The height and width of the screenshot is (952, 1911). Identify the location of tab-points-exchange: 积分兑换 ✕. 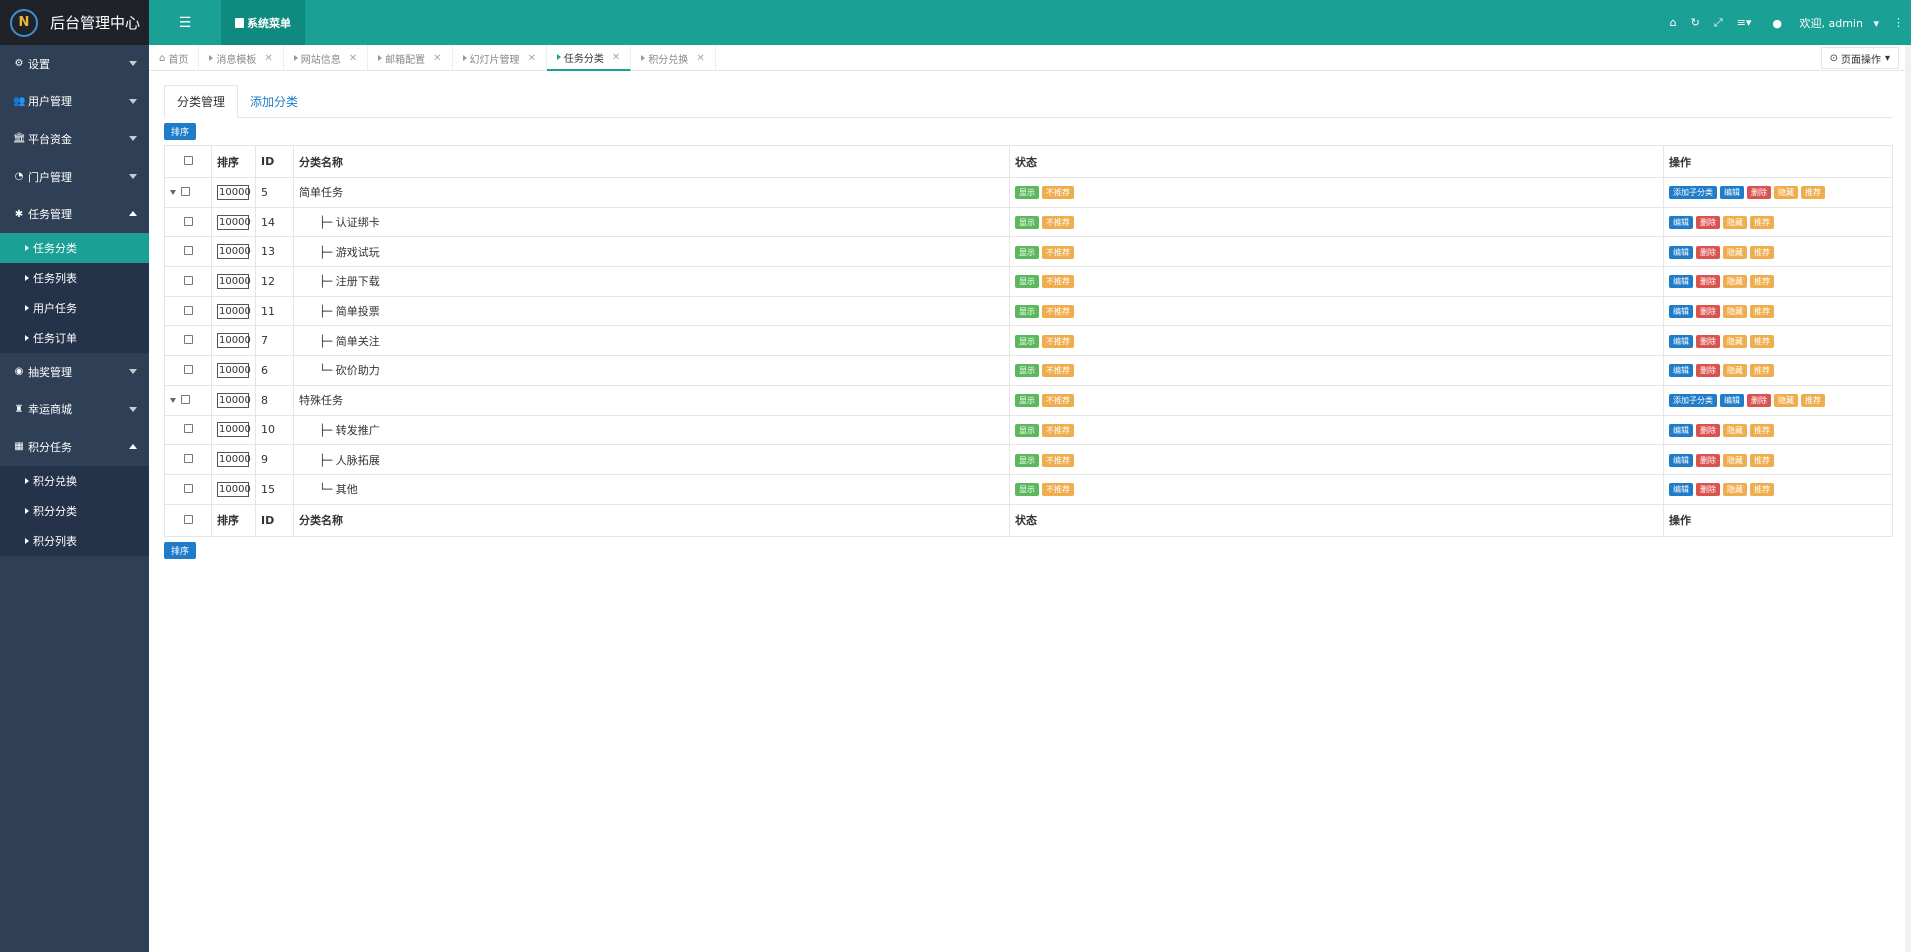
(673, 58).